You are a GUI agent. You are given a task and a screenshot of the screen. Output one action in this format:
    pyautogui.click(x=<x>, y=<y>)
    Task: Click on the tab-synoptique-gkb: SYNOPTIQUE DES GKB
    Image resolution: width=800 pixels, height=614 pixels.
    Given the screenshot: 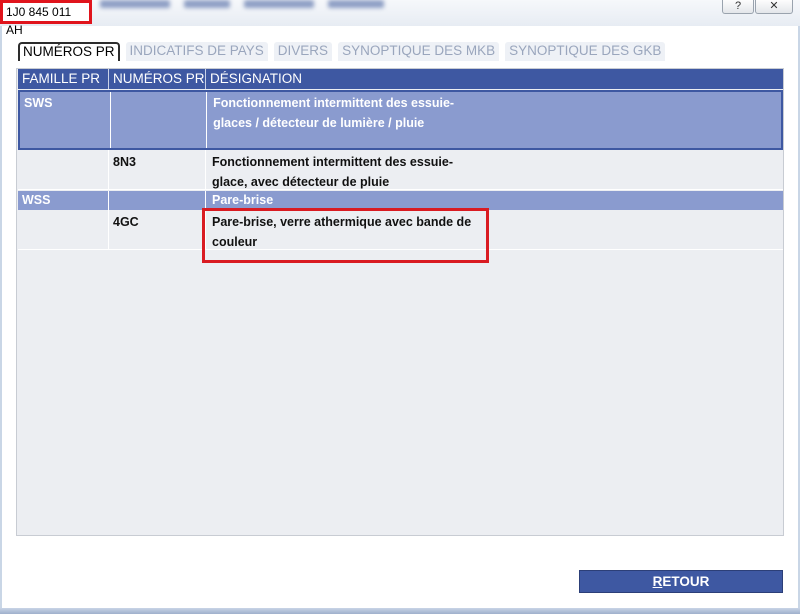 What is the action you would take?
    pyautogui.click(x=585, y=51)
    